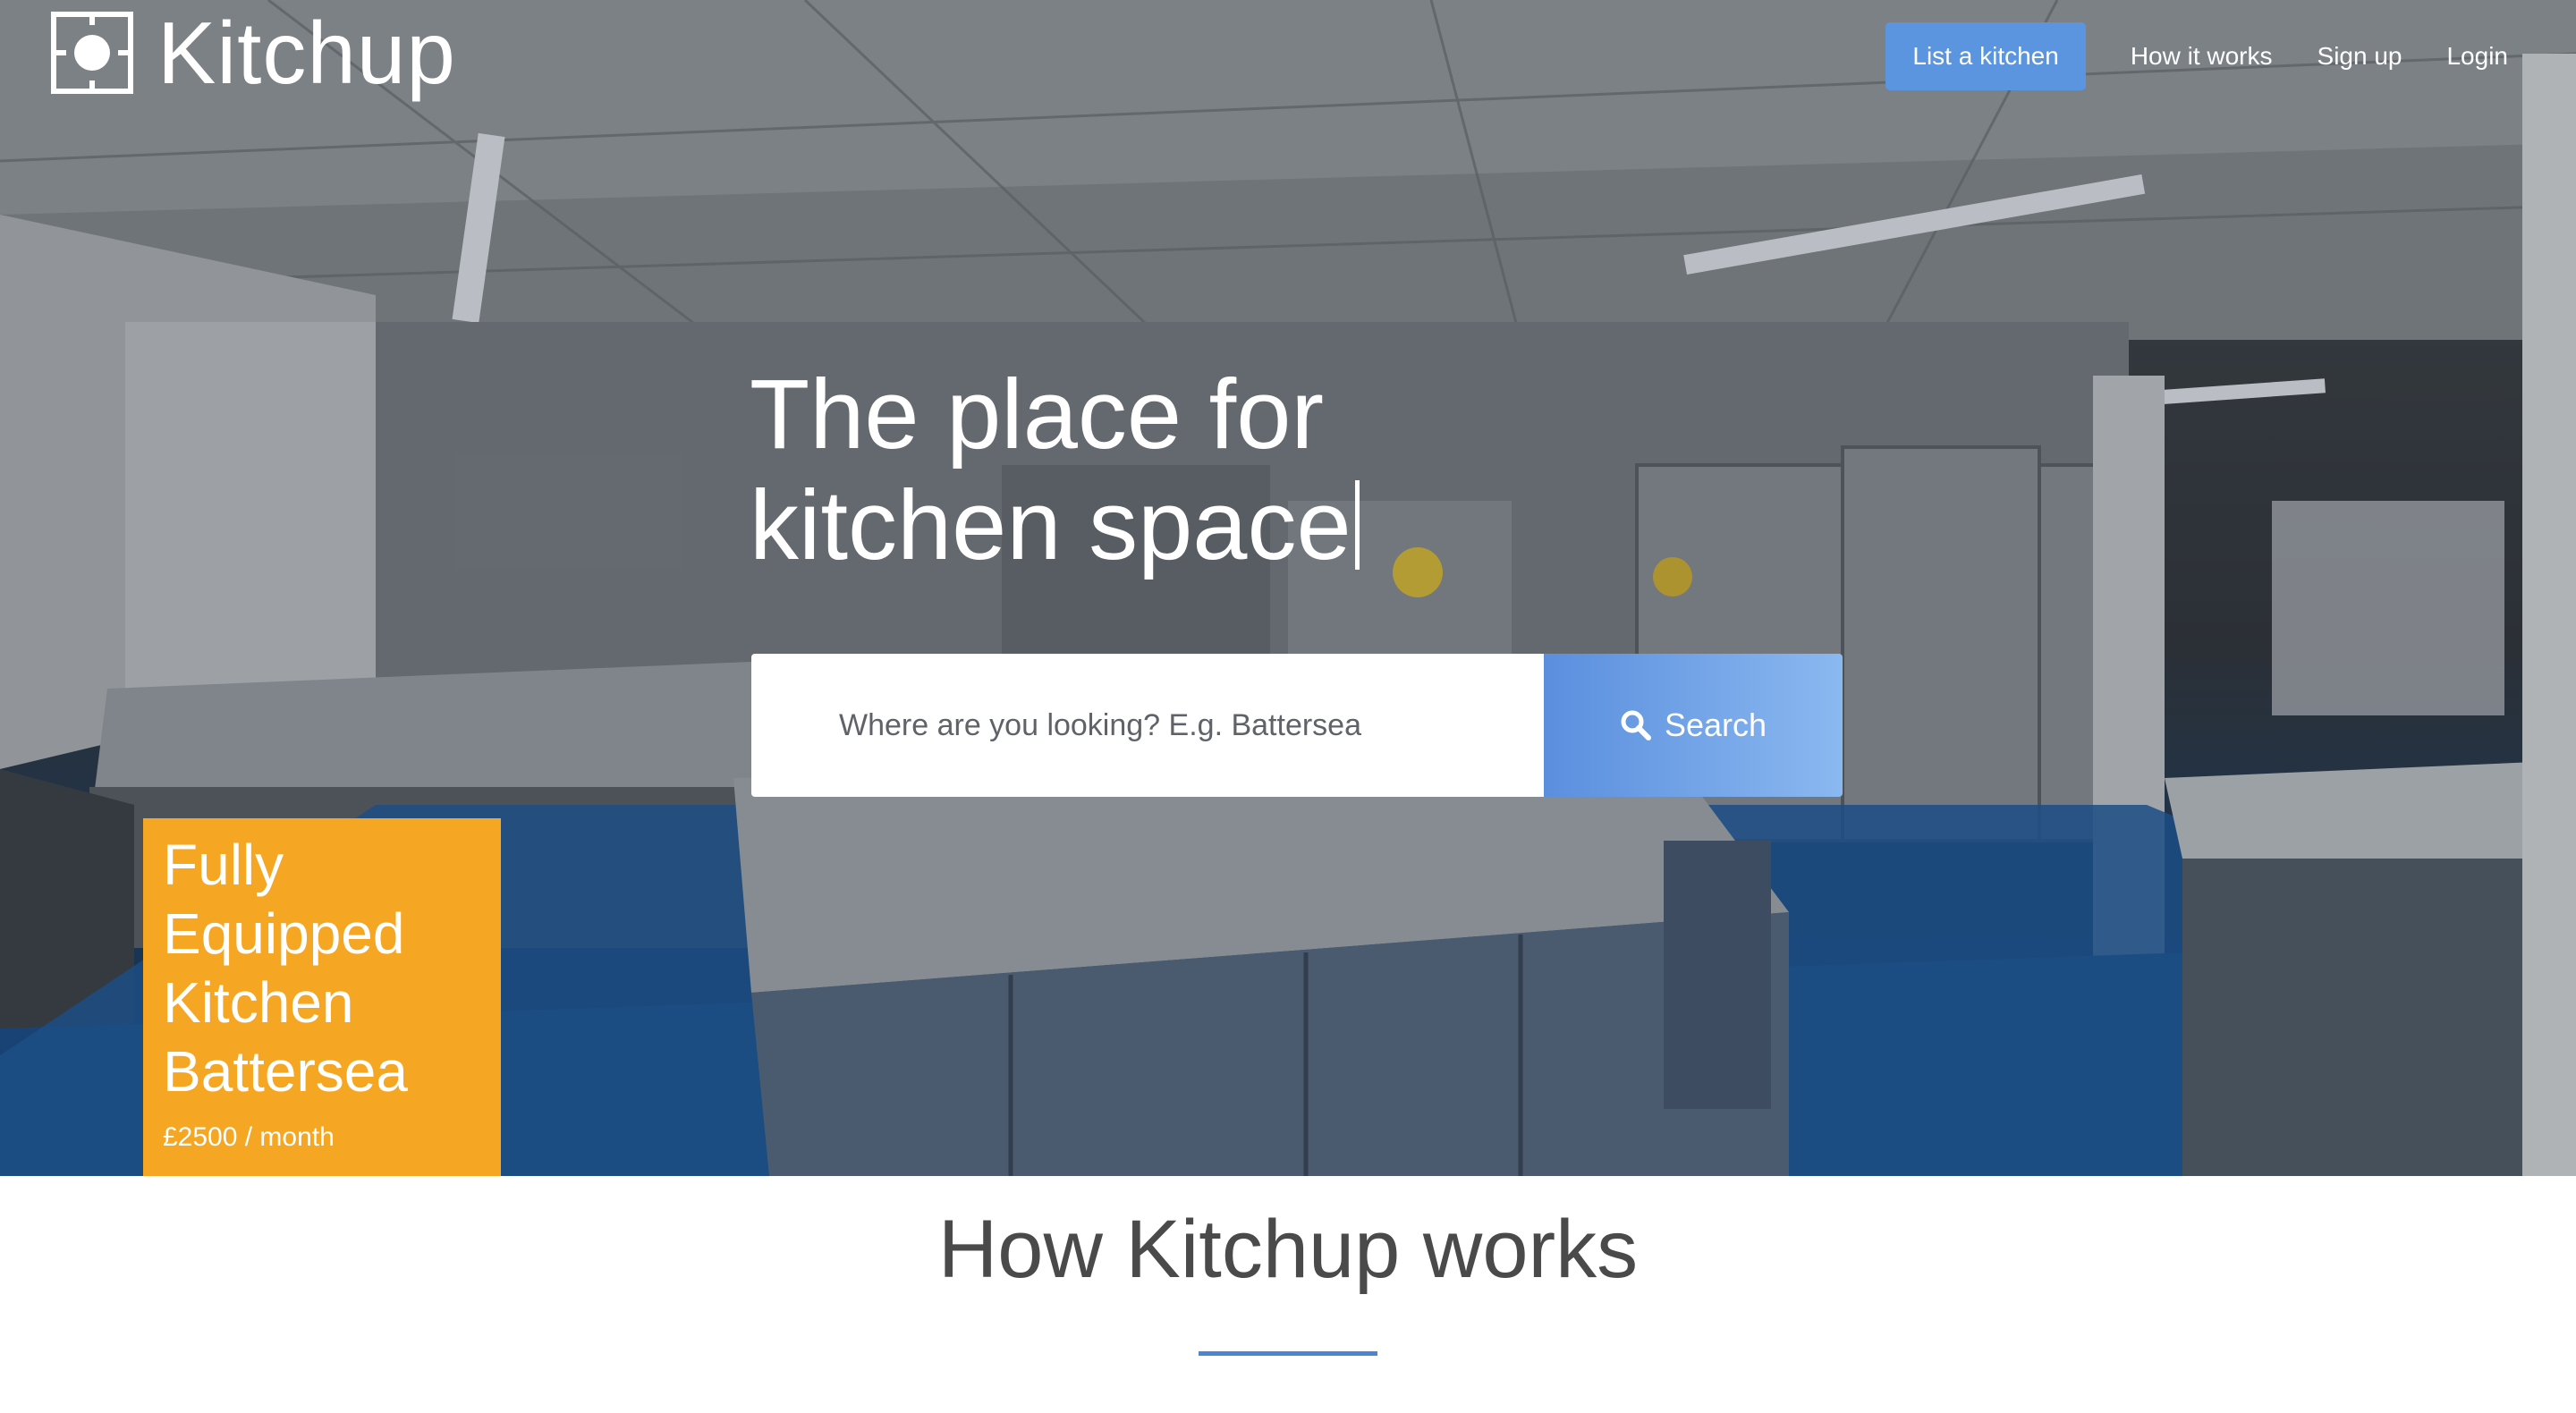 The width and height of the screenshot is (2576, 1413). What do you see at coordinates (1357, 525) in the screenshot?
I see `typing-caret` at bounding box center [1357, 525].